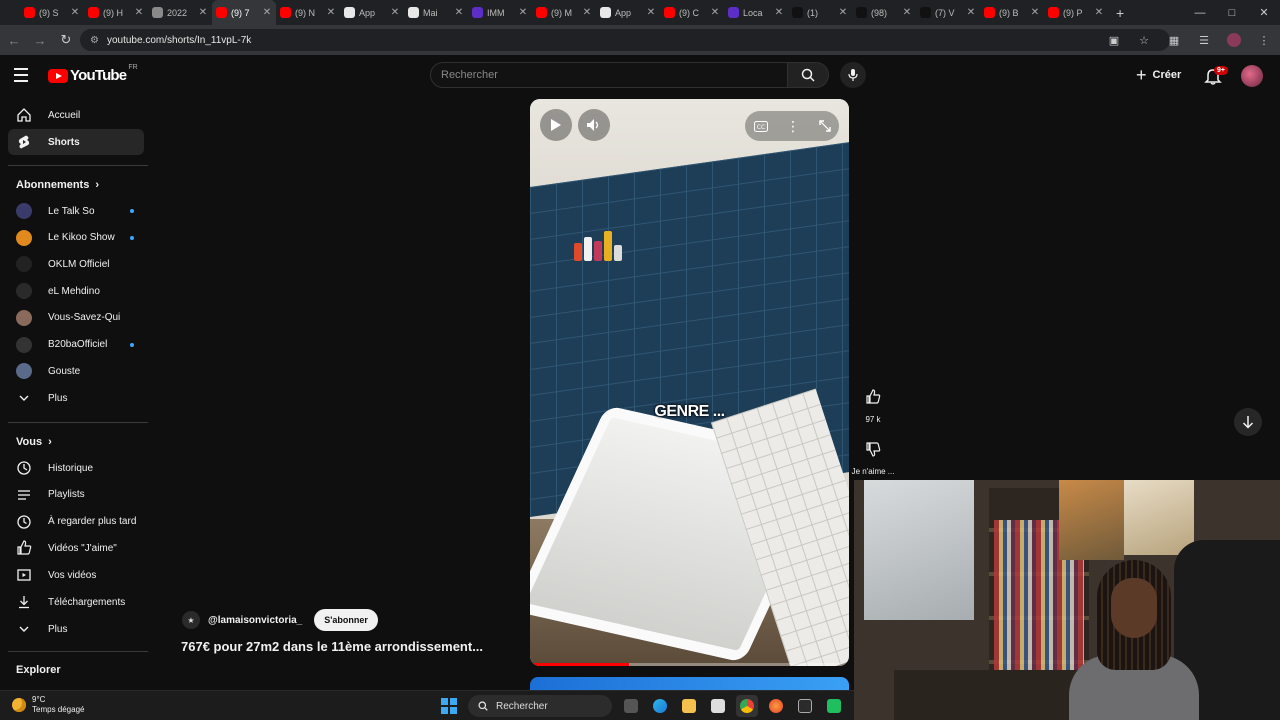 Image resolution: width=1280 pixels, height=720 pixels. What do you see at coordinates (57, 185) in the screenshot?
I see `subscriptions-heading: Abonnements ›` at bounding box center [57, 185].